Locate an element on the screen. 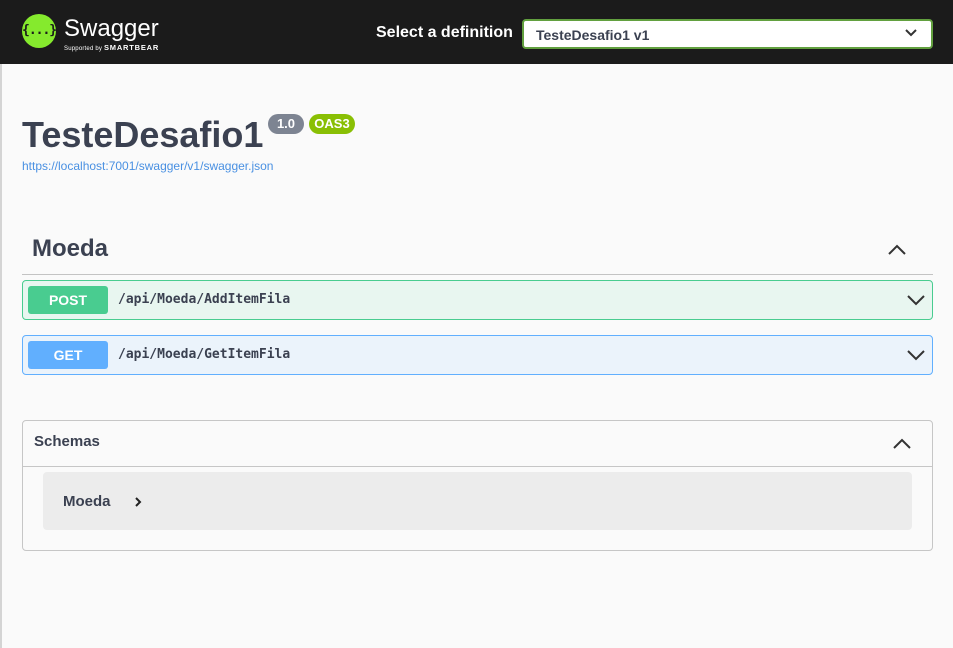 This screenshot has height=648, width=953. definition-label: Select a definition is located at coordinates (444, 32).